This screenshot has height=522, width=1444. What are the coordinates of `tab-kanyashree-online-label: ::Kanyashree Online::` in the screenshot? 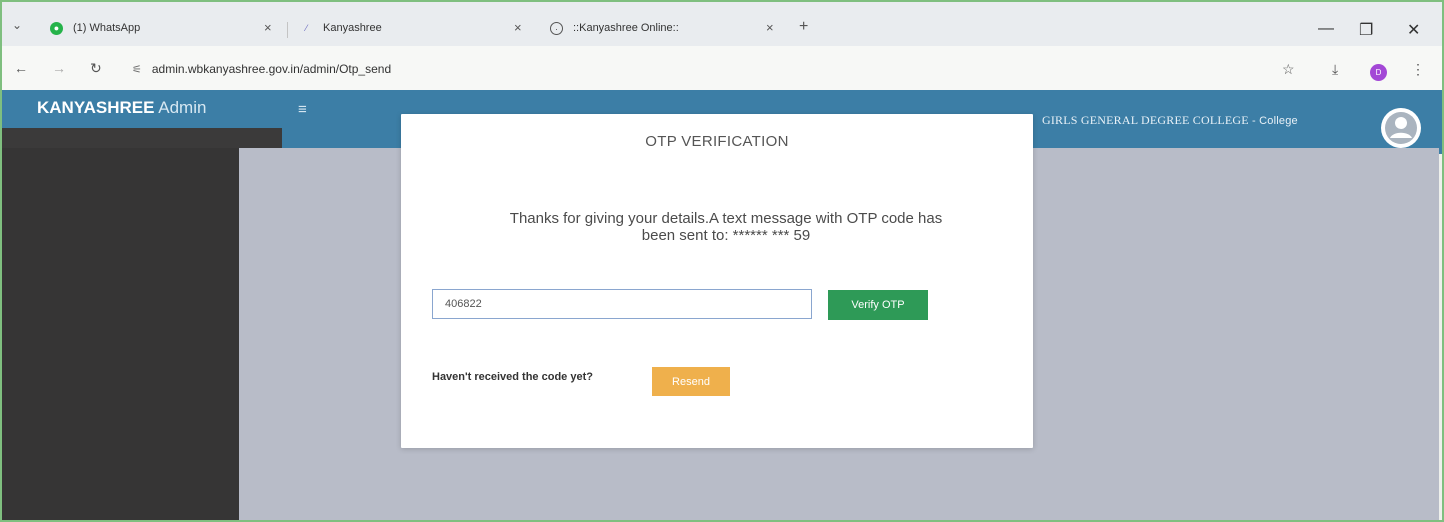 It's located at (626, 28).